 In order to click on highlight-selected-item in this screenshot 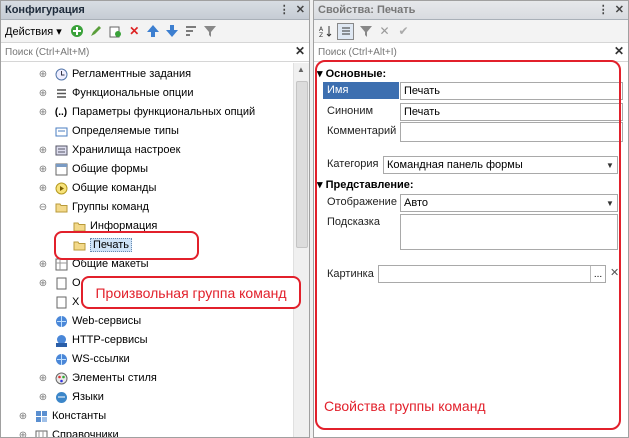, I will do `click(126, 245)`.